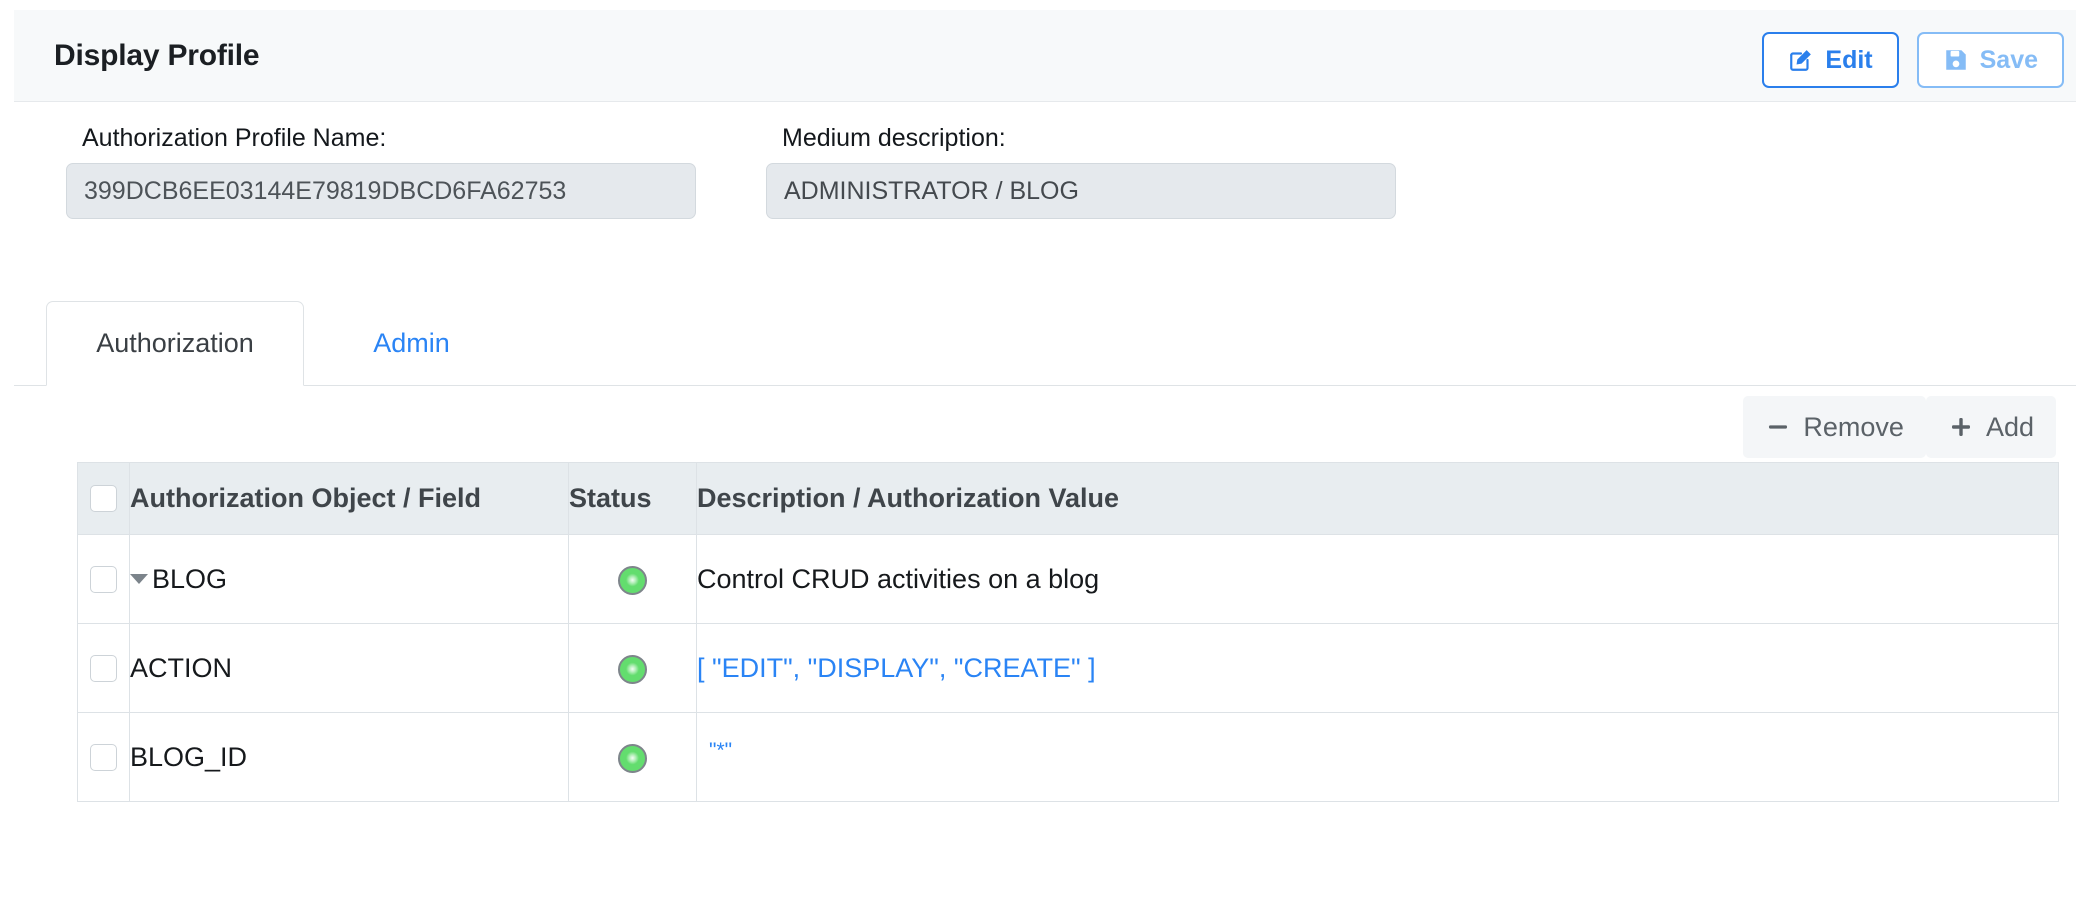 The height and width of the screenshot is (902, 2076). I want to click on tab-authorization-label: Authorization, so click(175, 343).